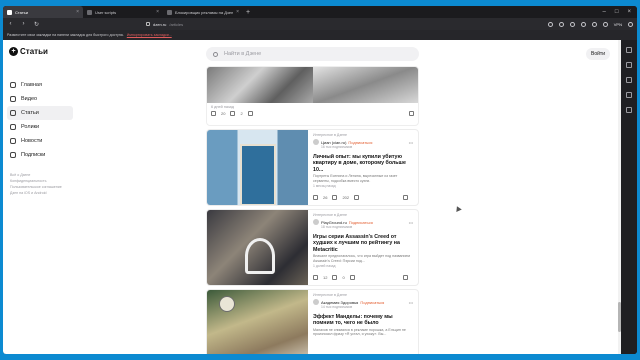 This screenshot has width=640, height=360. Describe the element at coordinates (312, 113) in the screenshot. I see `card-actions: 20 2` at that location.